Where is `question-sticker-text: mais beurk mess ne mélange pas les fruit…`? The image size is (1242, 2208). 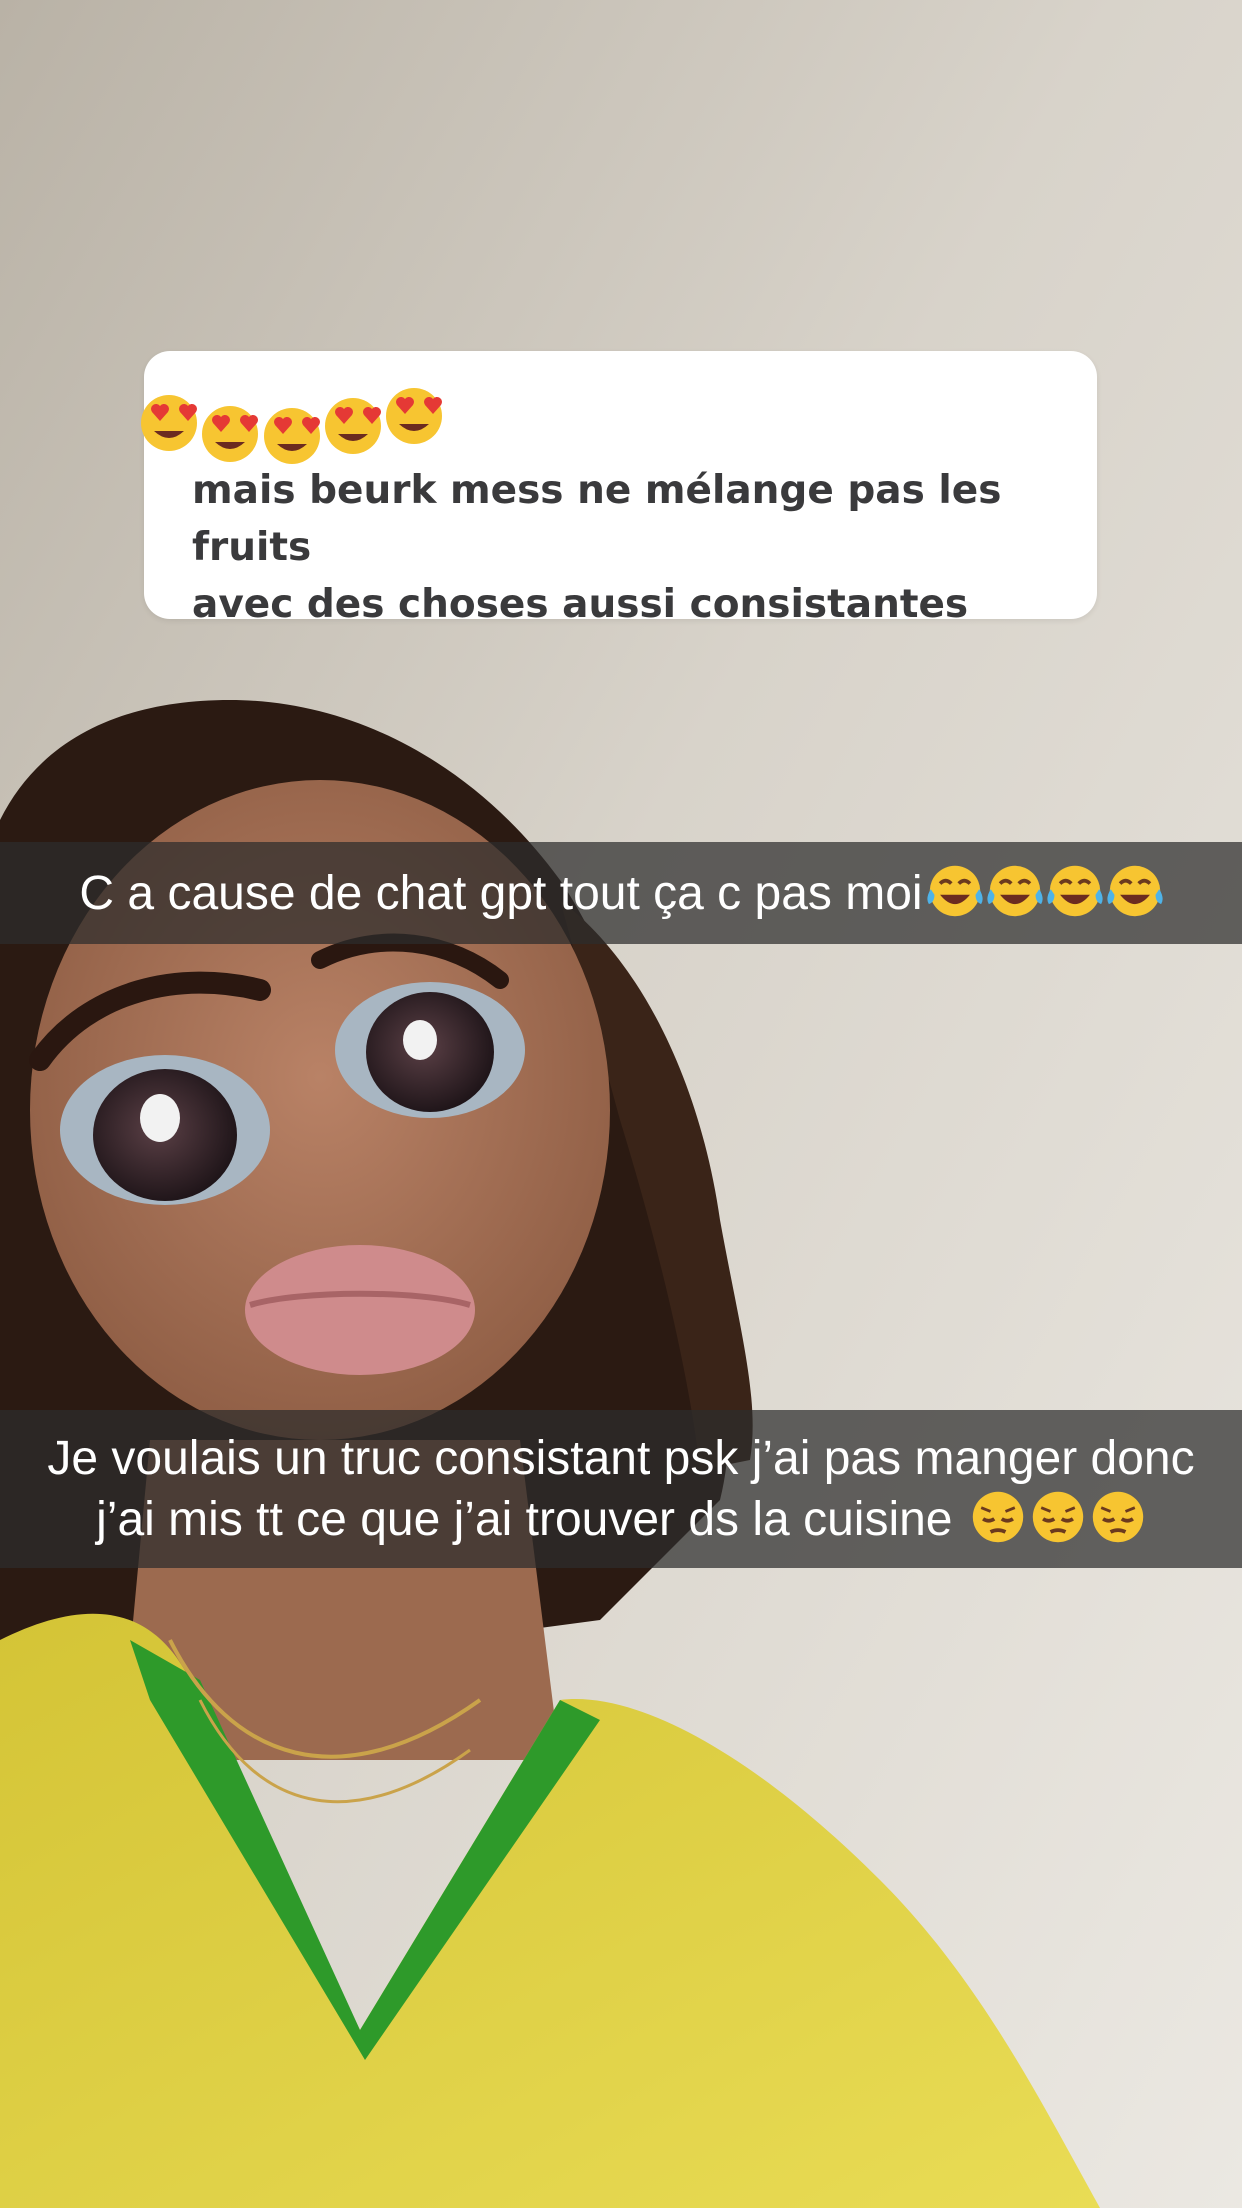
question-sticker-text: mais beurk mess ne mélange pas les fruit… is located at coordinates (597, 547).